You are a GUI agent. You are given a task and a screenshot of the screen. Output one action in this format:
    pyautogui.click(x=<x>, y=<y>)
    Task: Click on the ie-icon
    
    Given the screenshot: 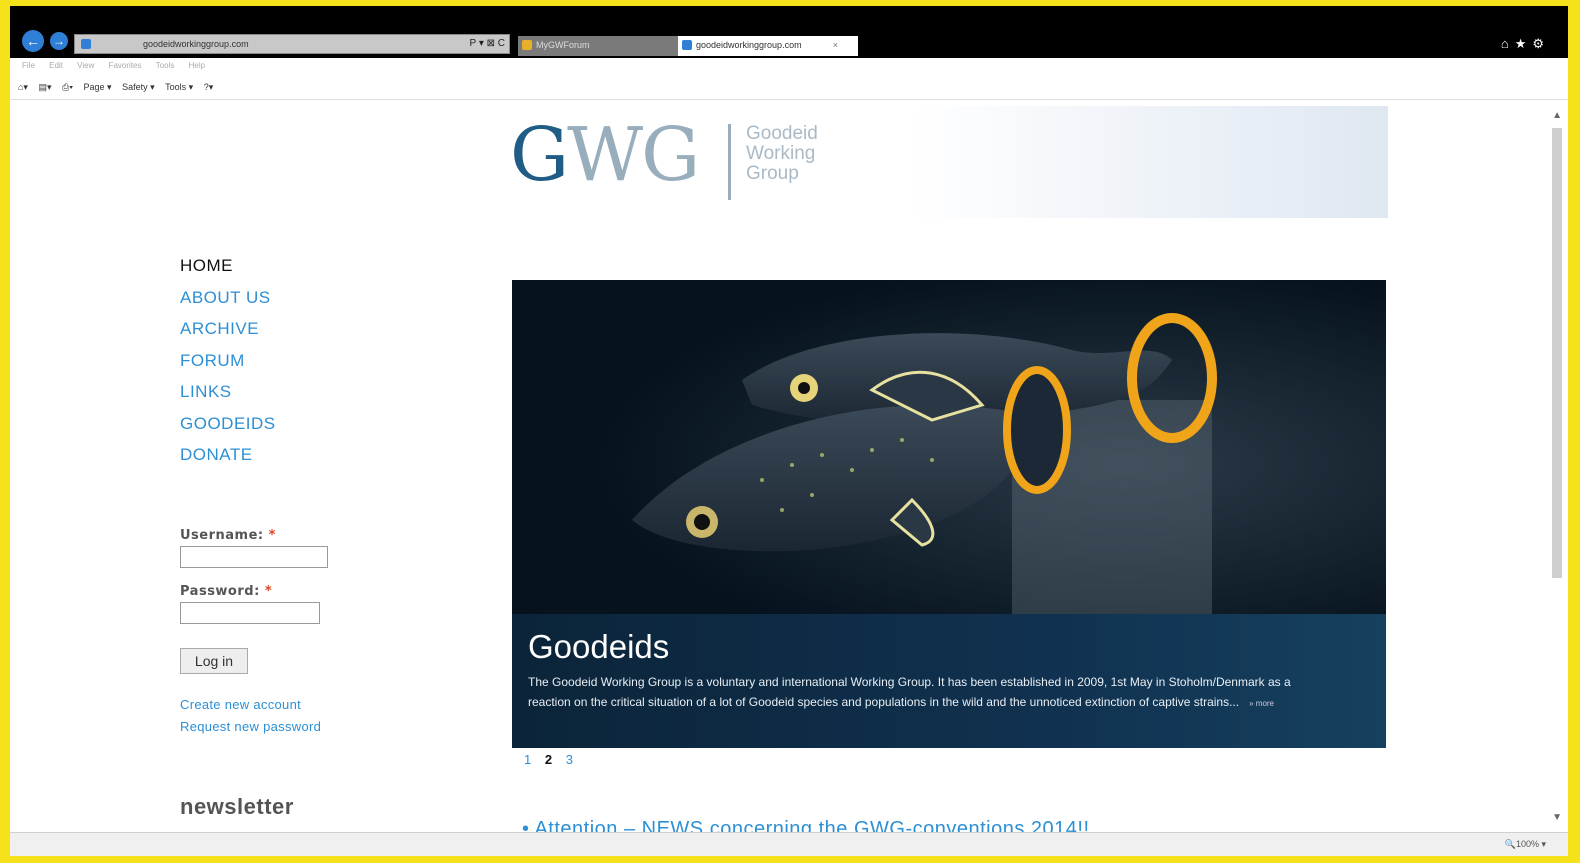 What is the action you would take?
    pyautogui.click(x=86, y=44)
    